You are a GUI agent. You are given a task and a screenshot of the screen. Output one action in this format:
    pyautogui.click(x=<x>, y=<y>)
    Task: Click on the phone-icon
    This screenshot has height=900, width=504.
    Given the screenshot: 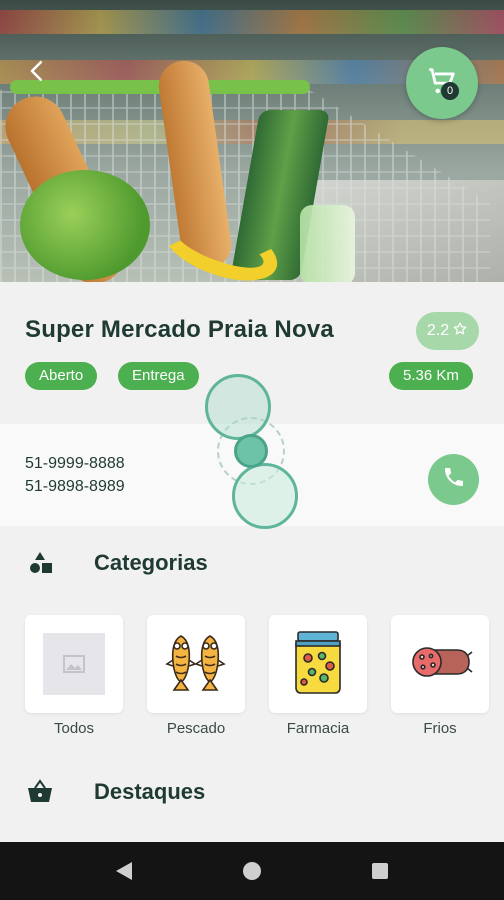 What is the action you would take?
    pyautogui.click(x=454, y=479)
    